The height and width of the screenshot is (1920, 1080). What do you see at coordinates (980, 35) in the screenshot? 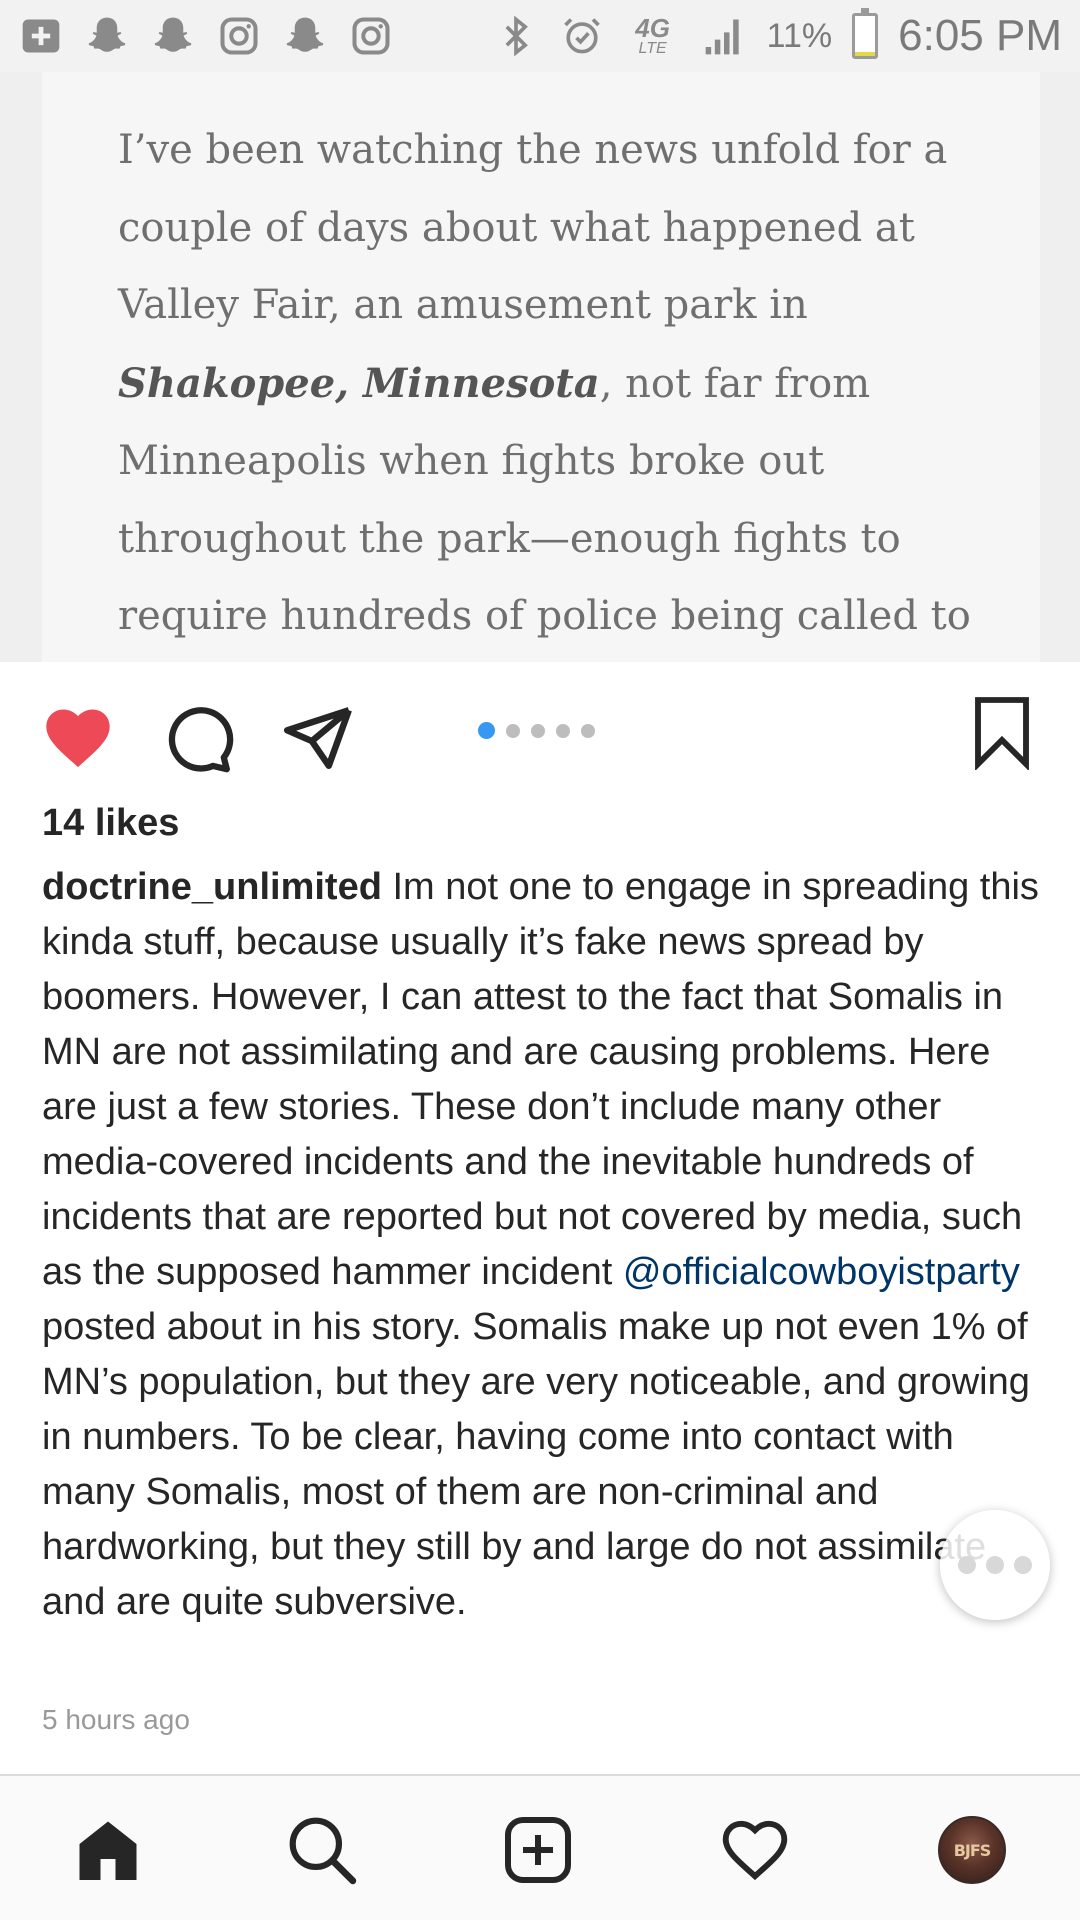
I see `clock: 6:05 PM` at bounding box center [980, 35].